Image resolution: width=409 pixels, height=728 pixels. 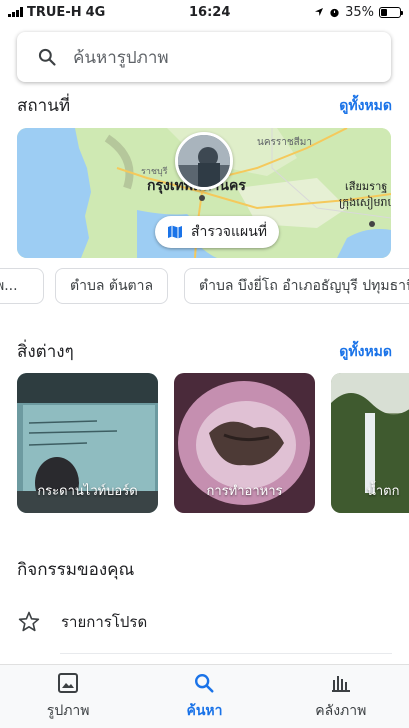 I want to click on carrier-name: TRUE-H, so click(x=54, y=12).